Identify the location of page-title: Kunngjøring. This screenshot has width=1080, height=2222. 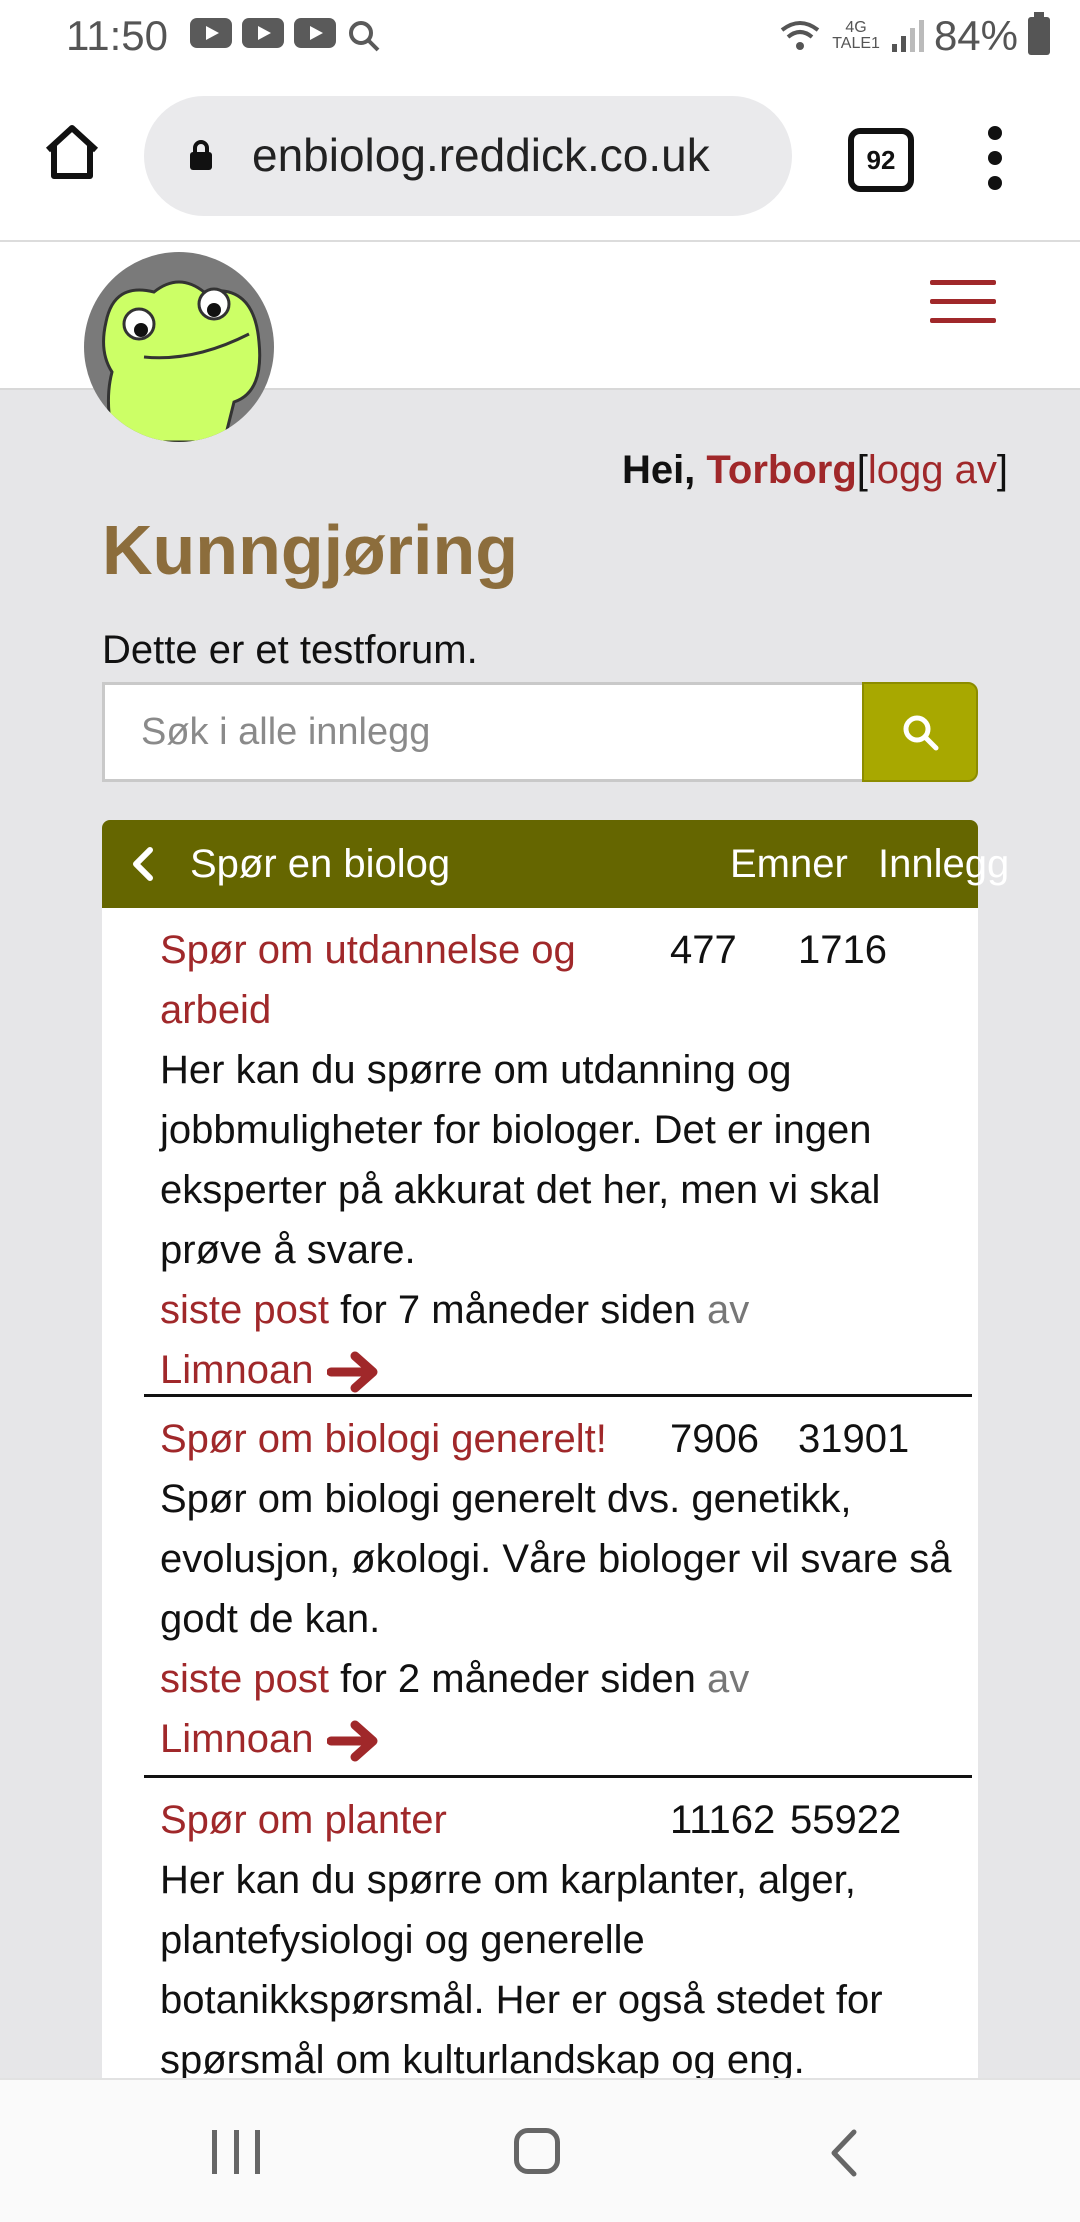
(310, 550).